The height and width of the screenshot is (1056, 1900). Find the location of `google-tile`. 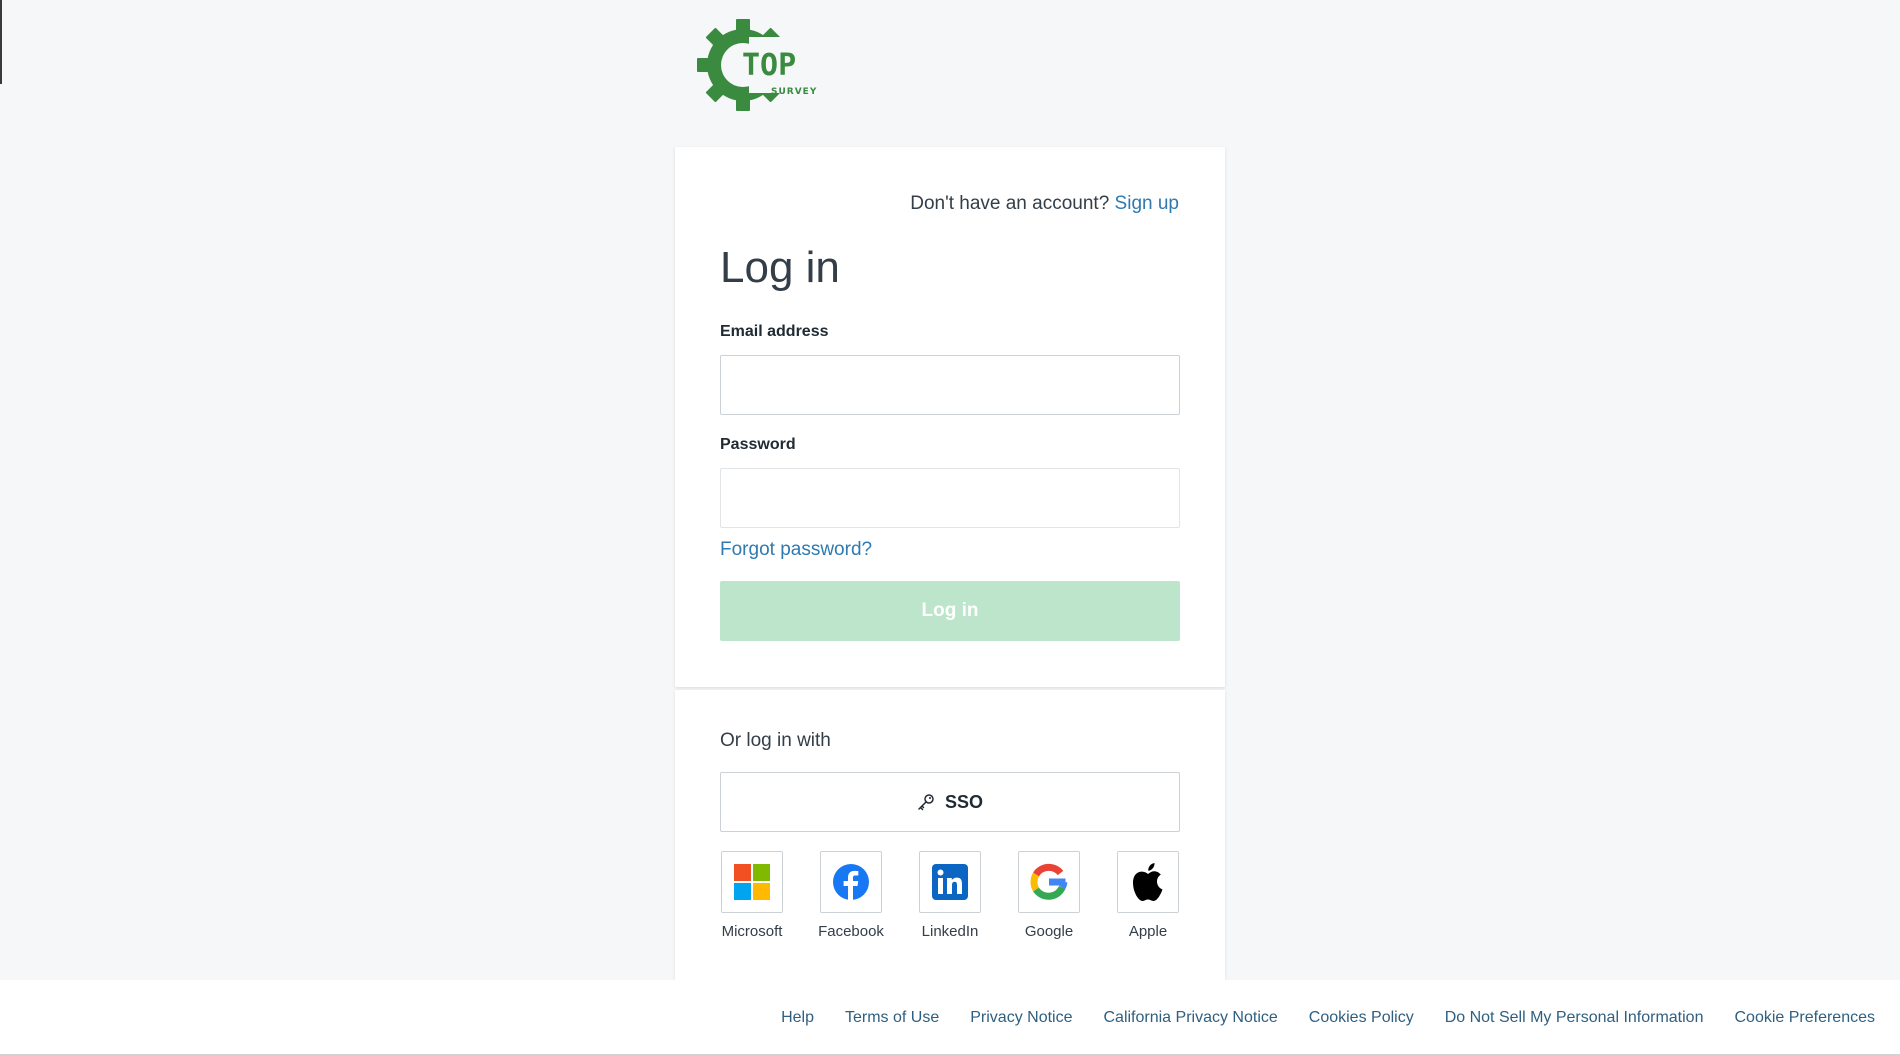

google-tile is located at coordinates (1049, 882).